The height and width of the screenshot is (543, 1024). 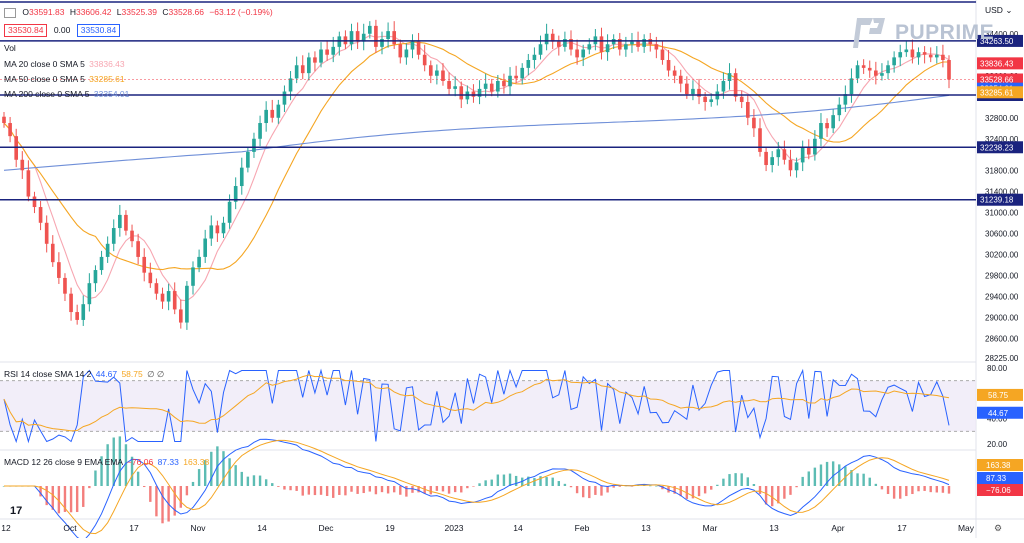 What do you see at coordinates (837, 528) in the screenshot?
I see `time-tick-label: Apr` at bounding box center [837, 528].